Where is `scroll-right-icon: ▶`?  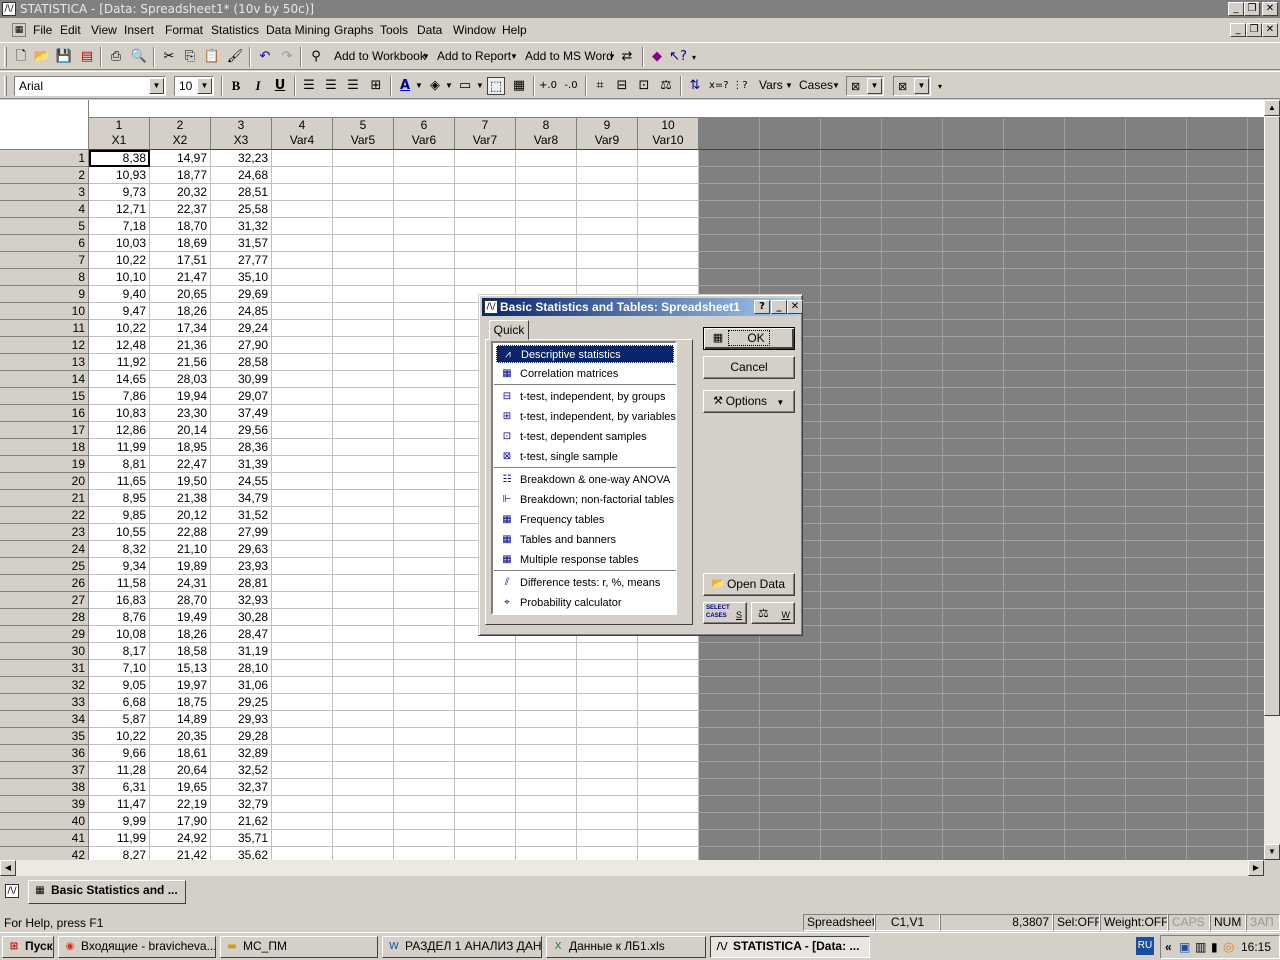
scroll-right-icon: ▶ is located at coordinates (1256, 868).